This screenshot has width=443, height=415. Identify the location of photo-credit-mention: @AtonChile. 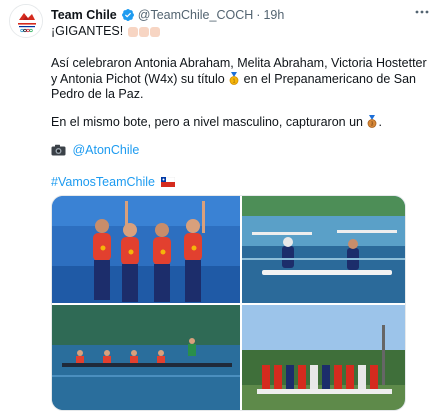
(105, 150).